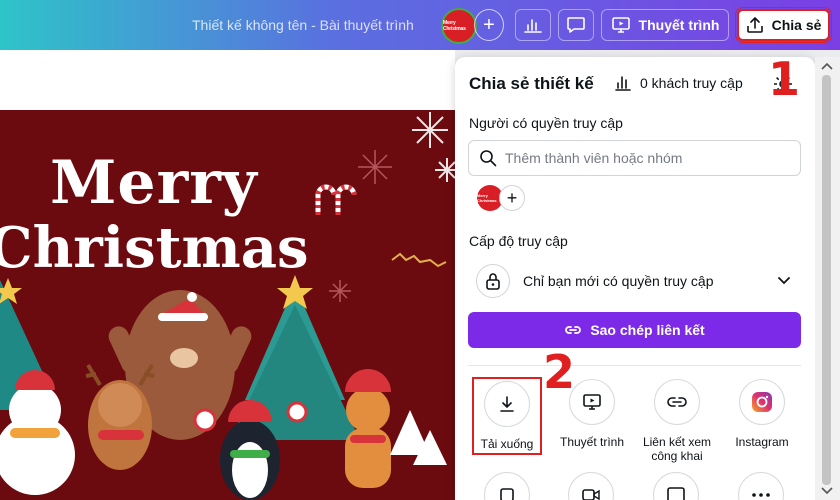 The image size is (840, 500). I want to click on share-label: Chia sẻ, so click(796, 25).